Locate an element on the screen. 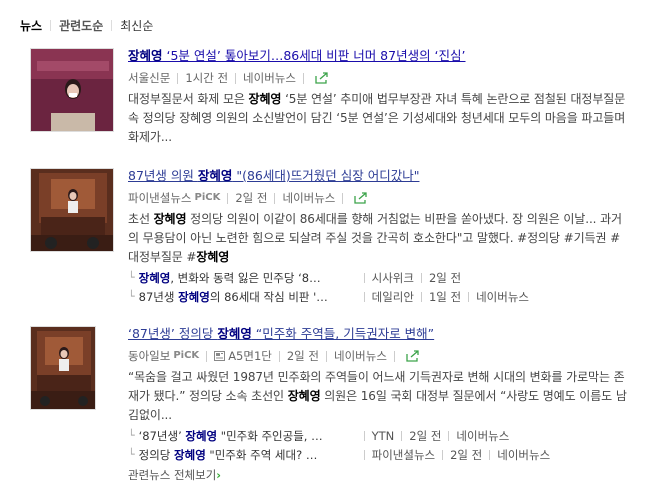  news-title-link: 장혜영 ‘5분 연설’ 톺아보기…86세대 비판 너머 87년생의 ‘진심’ is located at coordinates (379, 56).